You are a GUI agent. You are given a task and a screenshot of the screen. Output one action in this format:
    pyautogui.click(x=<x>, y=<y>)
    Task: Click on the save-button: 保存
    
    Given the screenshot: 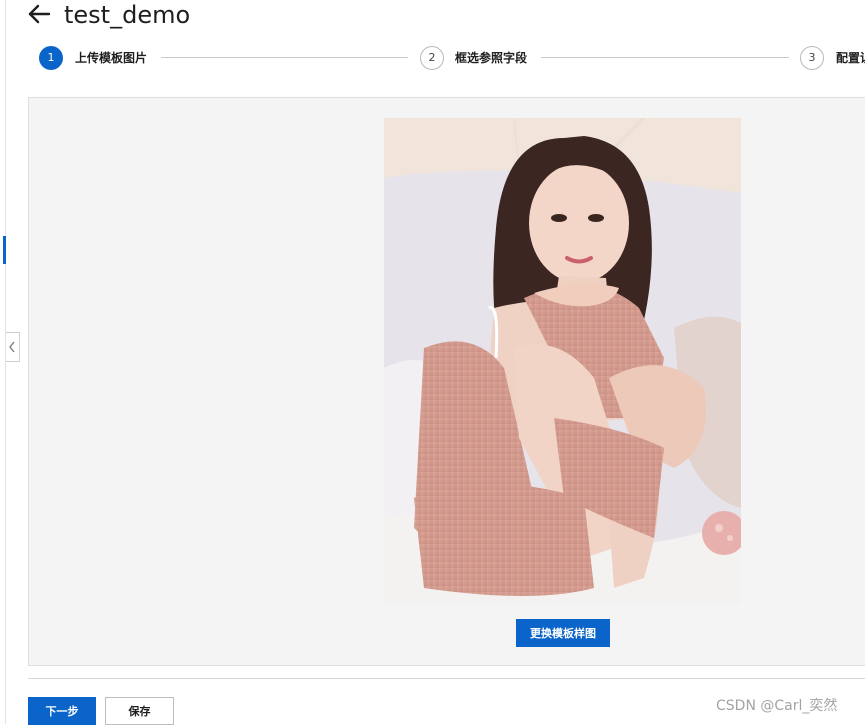 What is the action you would take?
    pyautogui.click(x=139, y=711)
    